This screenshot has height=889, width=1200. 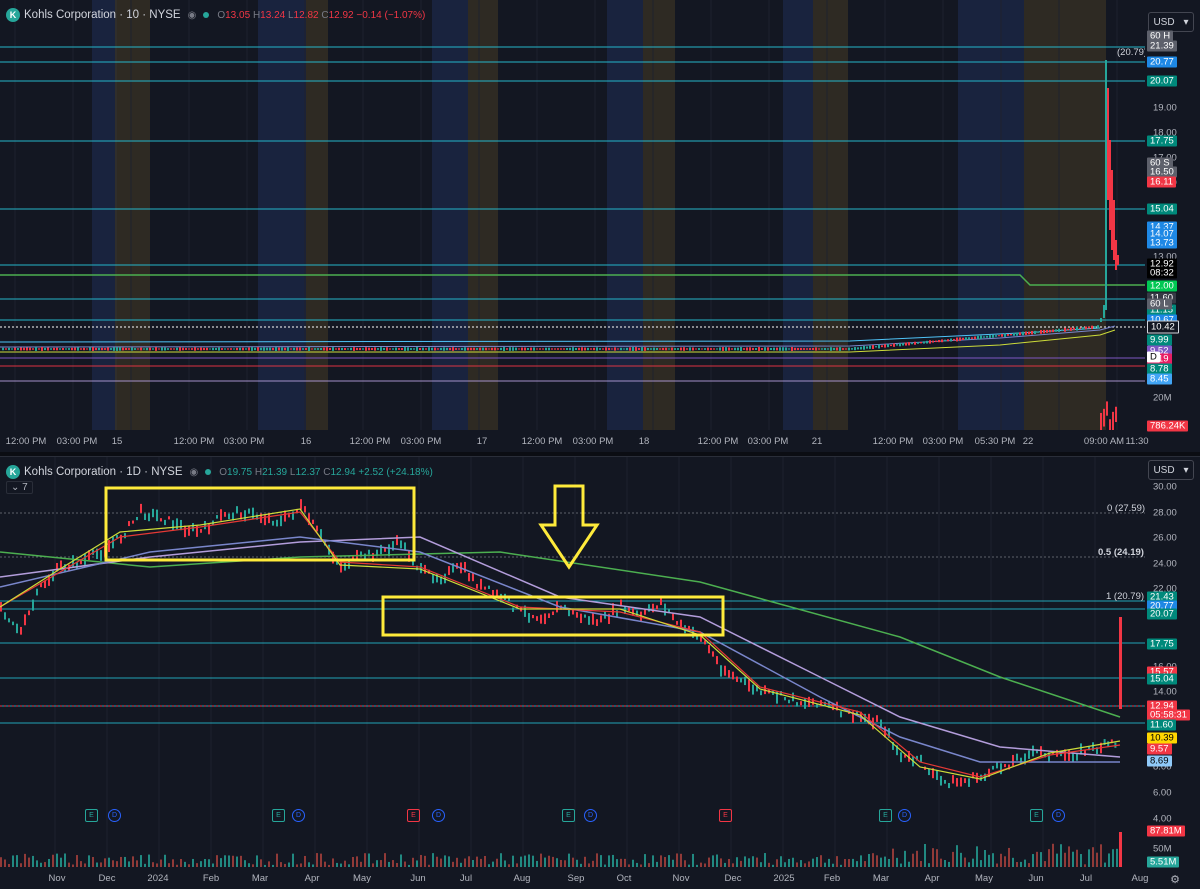 What do you see at coordinates (102, 15) in the screenshot?
I see `symbol-title: Kohls Corporation · 10 · NYSE` at bounding box center [102, 15].